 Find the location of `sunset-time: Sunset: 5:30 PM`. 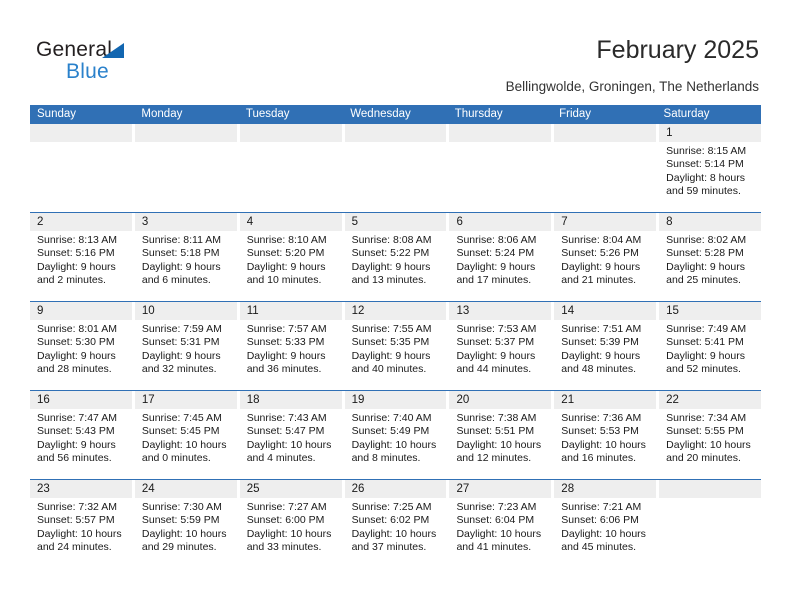

sunset-time: Sunset: 5:30 PM is located at coordinates (76, 342).